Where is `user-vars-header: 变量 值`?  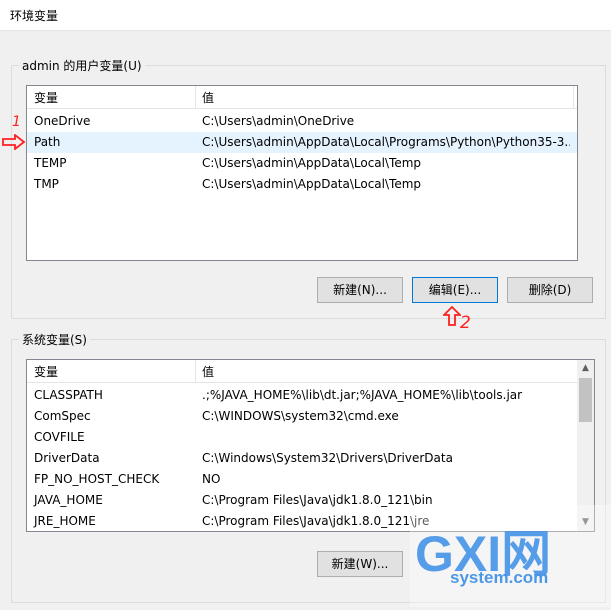
user-vars-header: 变量 值 is located at coordinates (302, 97).